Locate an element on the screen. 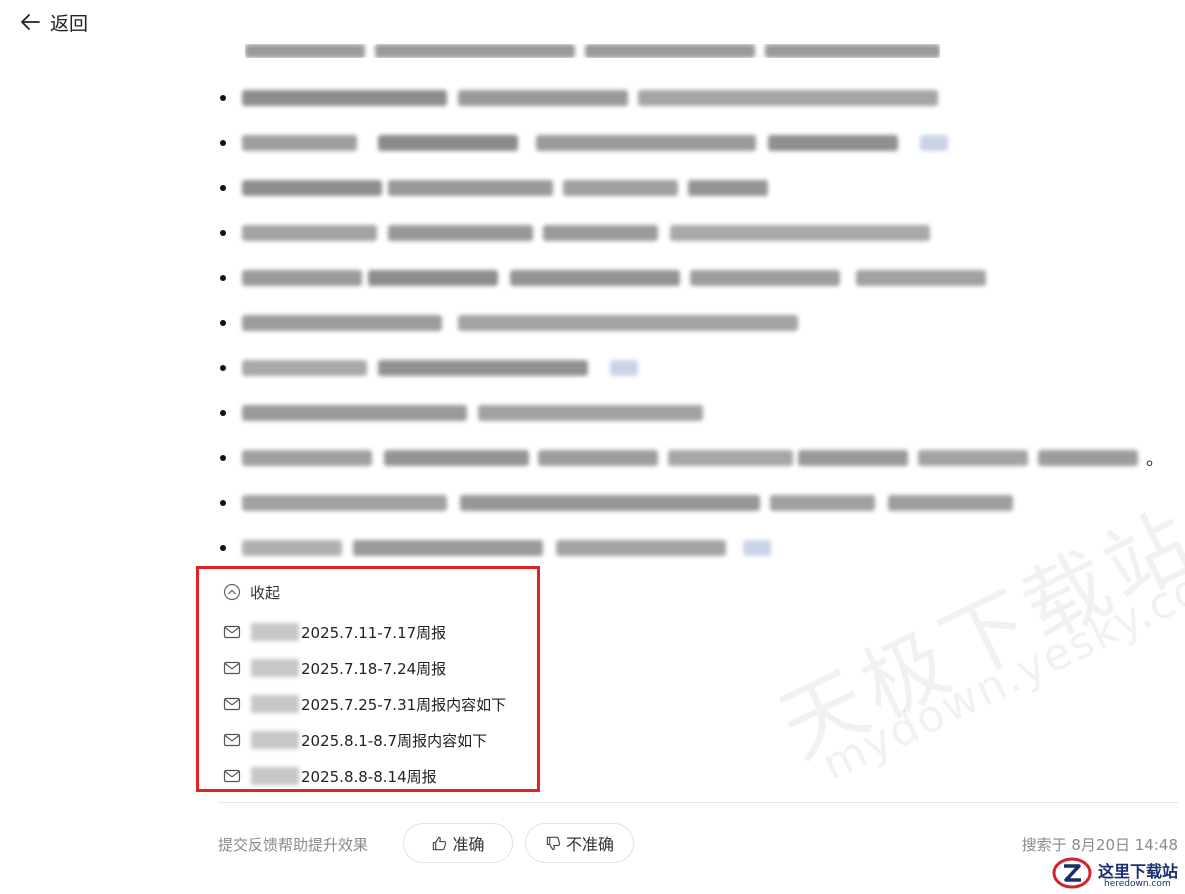  inaccurate-button: 不准确 is located at coordinates (579, 843).